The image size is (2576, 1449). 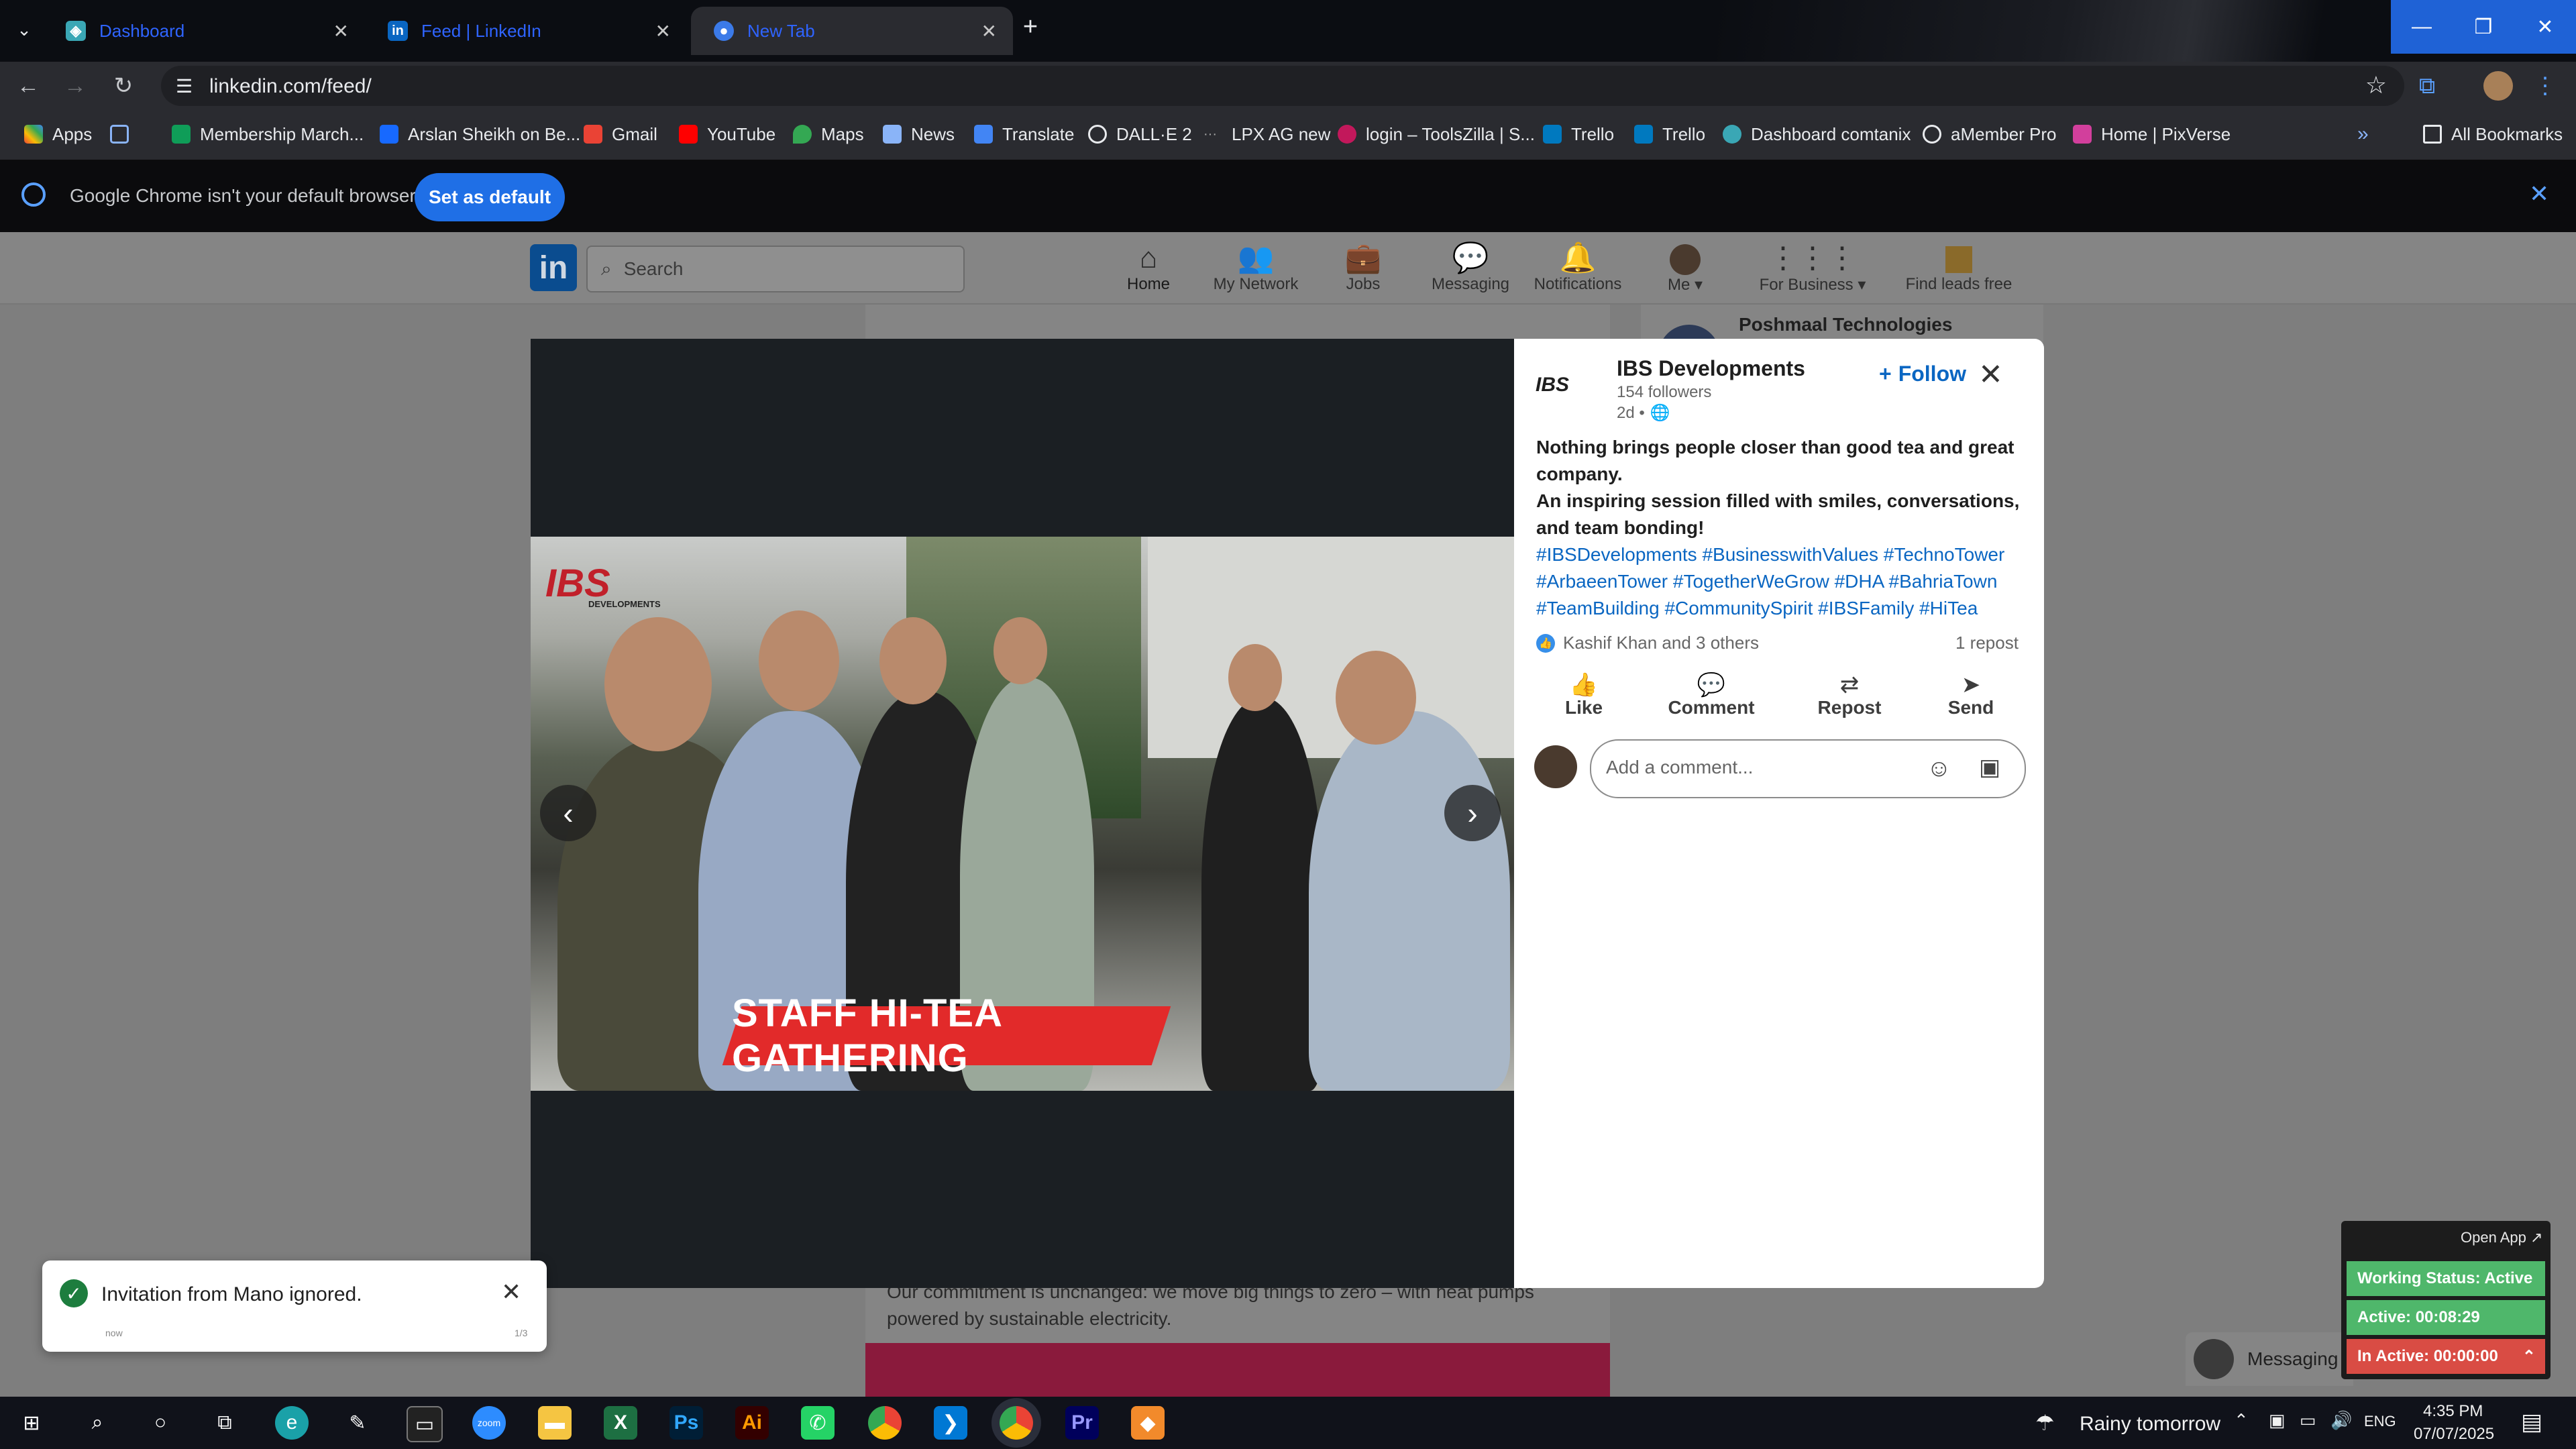 I want to click on site-info-icon: ☰, so click(x=184, y=86).